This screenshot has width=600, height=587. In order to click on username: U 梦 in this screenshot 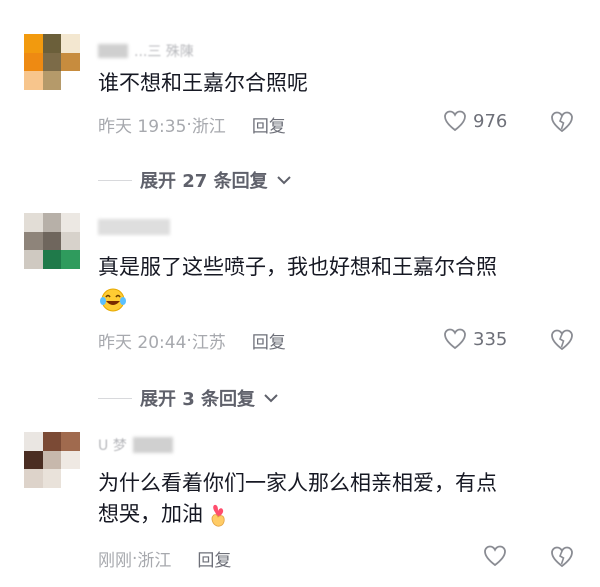, I will do `click(135, 445)`.